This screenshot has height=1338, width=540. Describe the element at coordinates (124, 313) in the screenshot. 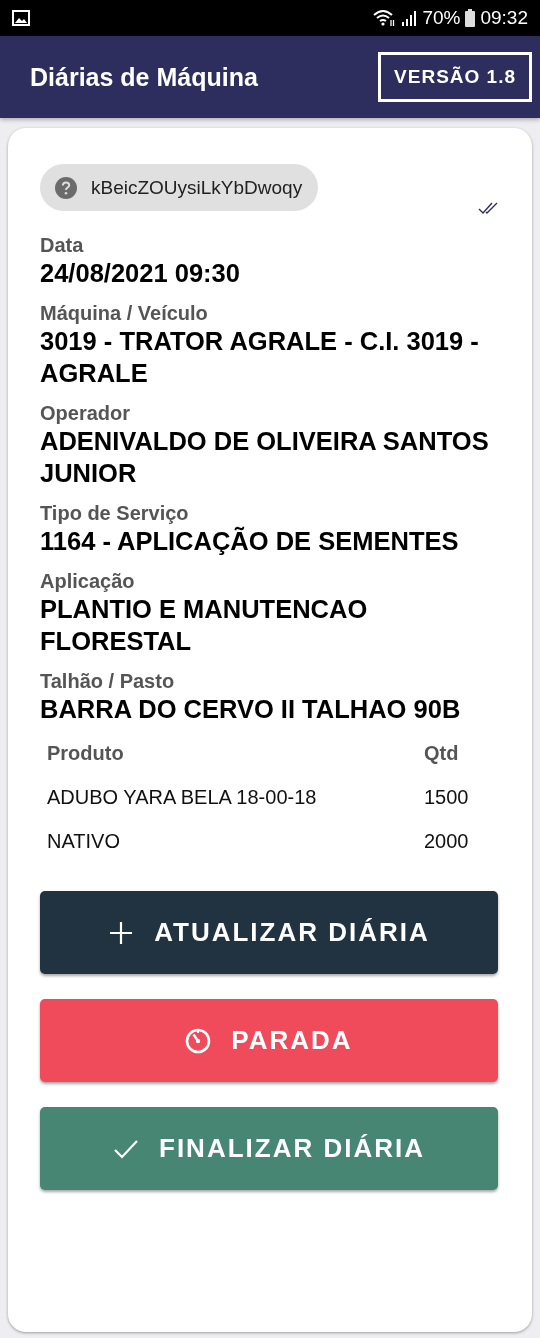

I see `field-label: Máquina / Veículo` at that location.